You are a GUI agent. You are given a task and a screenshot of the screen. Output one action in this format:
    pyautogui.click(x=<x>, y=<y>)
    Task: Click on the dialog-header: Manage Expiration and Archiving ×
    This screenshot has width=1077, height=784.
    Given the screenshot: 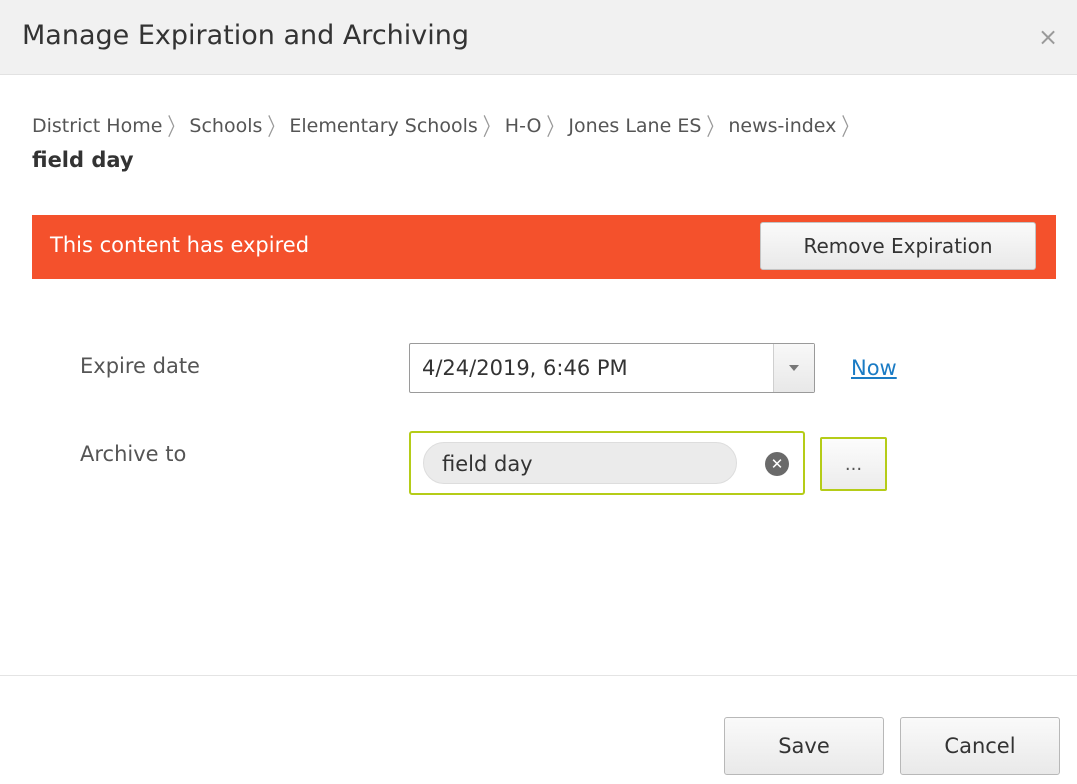 What is the action you would take?
    pyautogui.click(x=538, y=37)
    